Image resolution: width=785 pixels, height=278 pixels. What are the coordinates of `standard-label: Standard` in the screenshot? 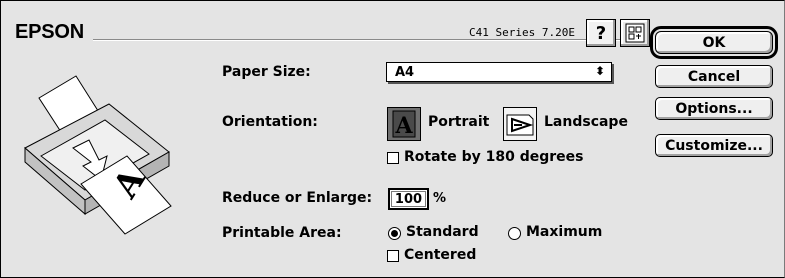 It's located at (442, 232).